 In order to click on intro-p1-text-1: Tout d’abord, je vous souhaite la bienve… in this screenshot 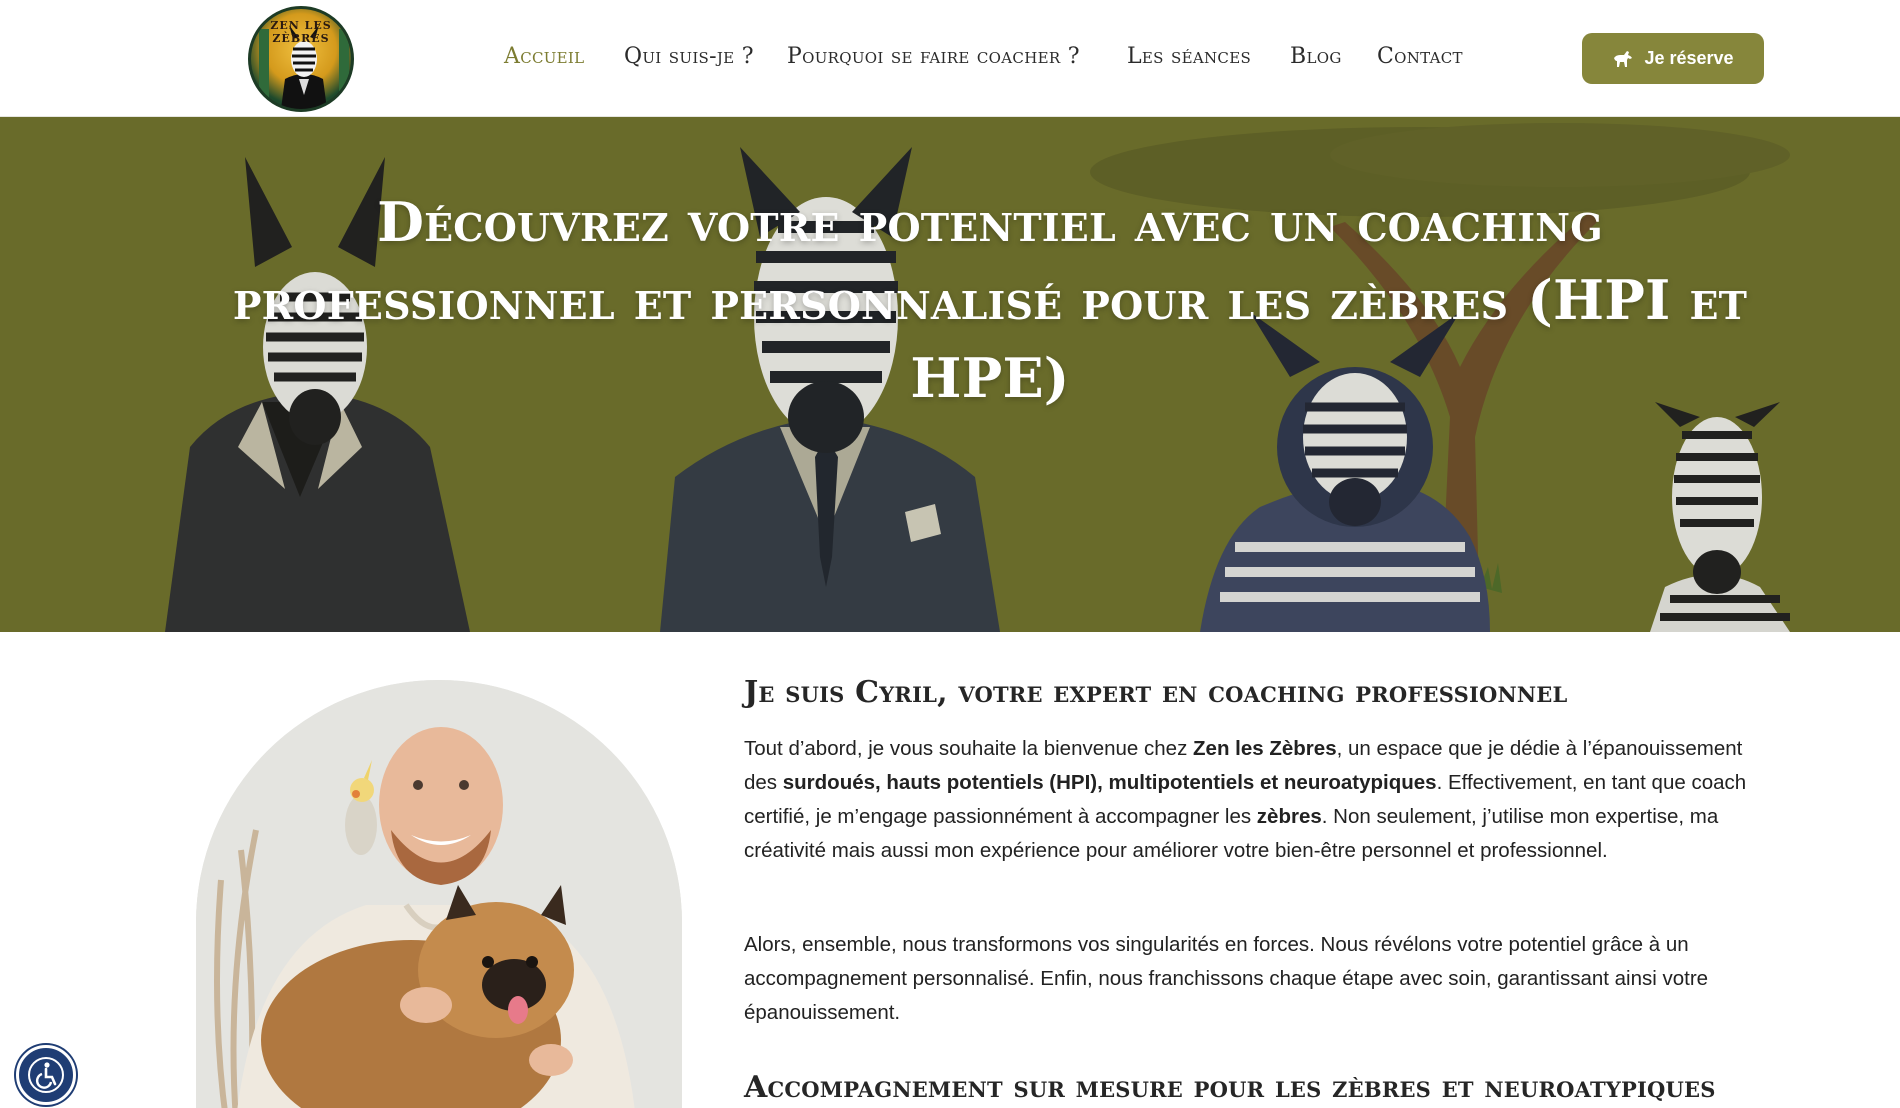, I will do `click(969, 748)`.